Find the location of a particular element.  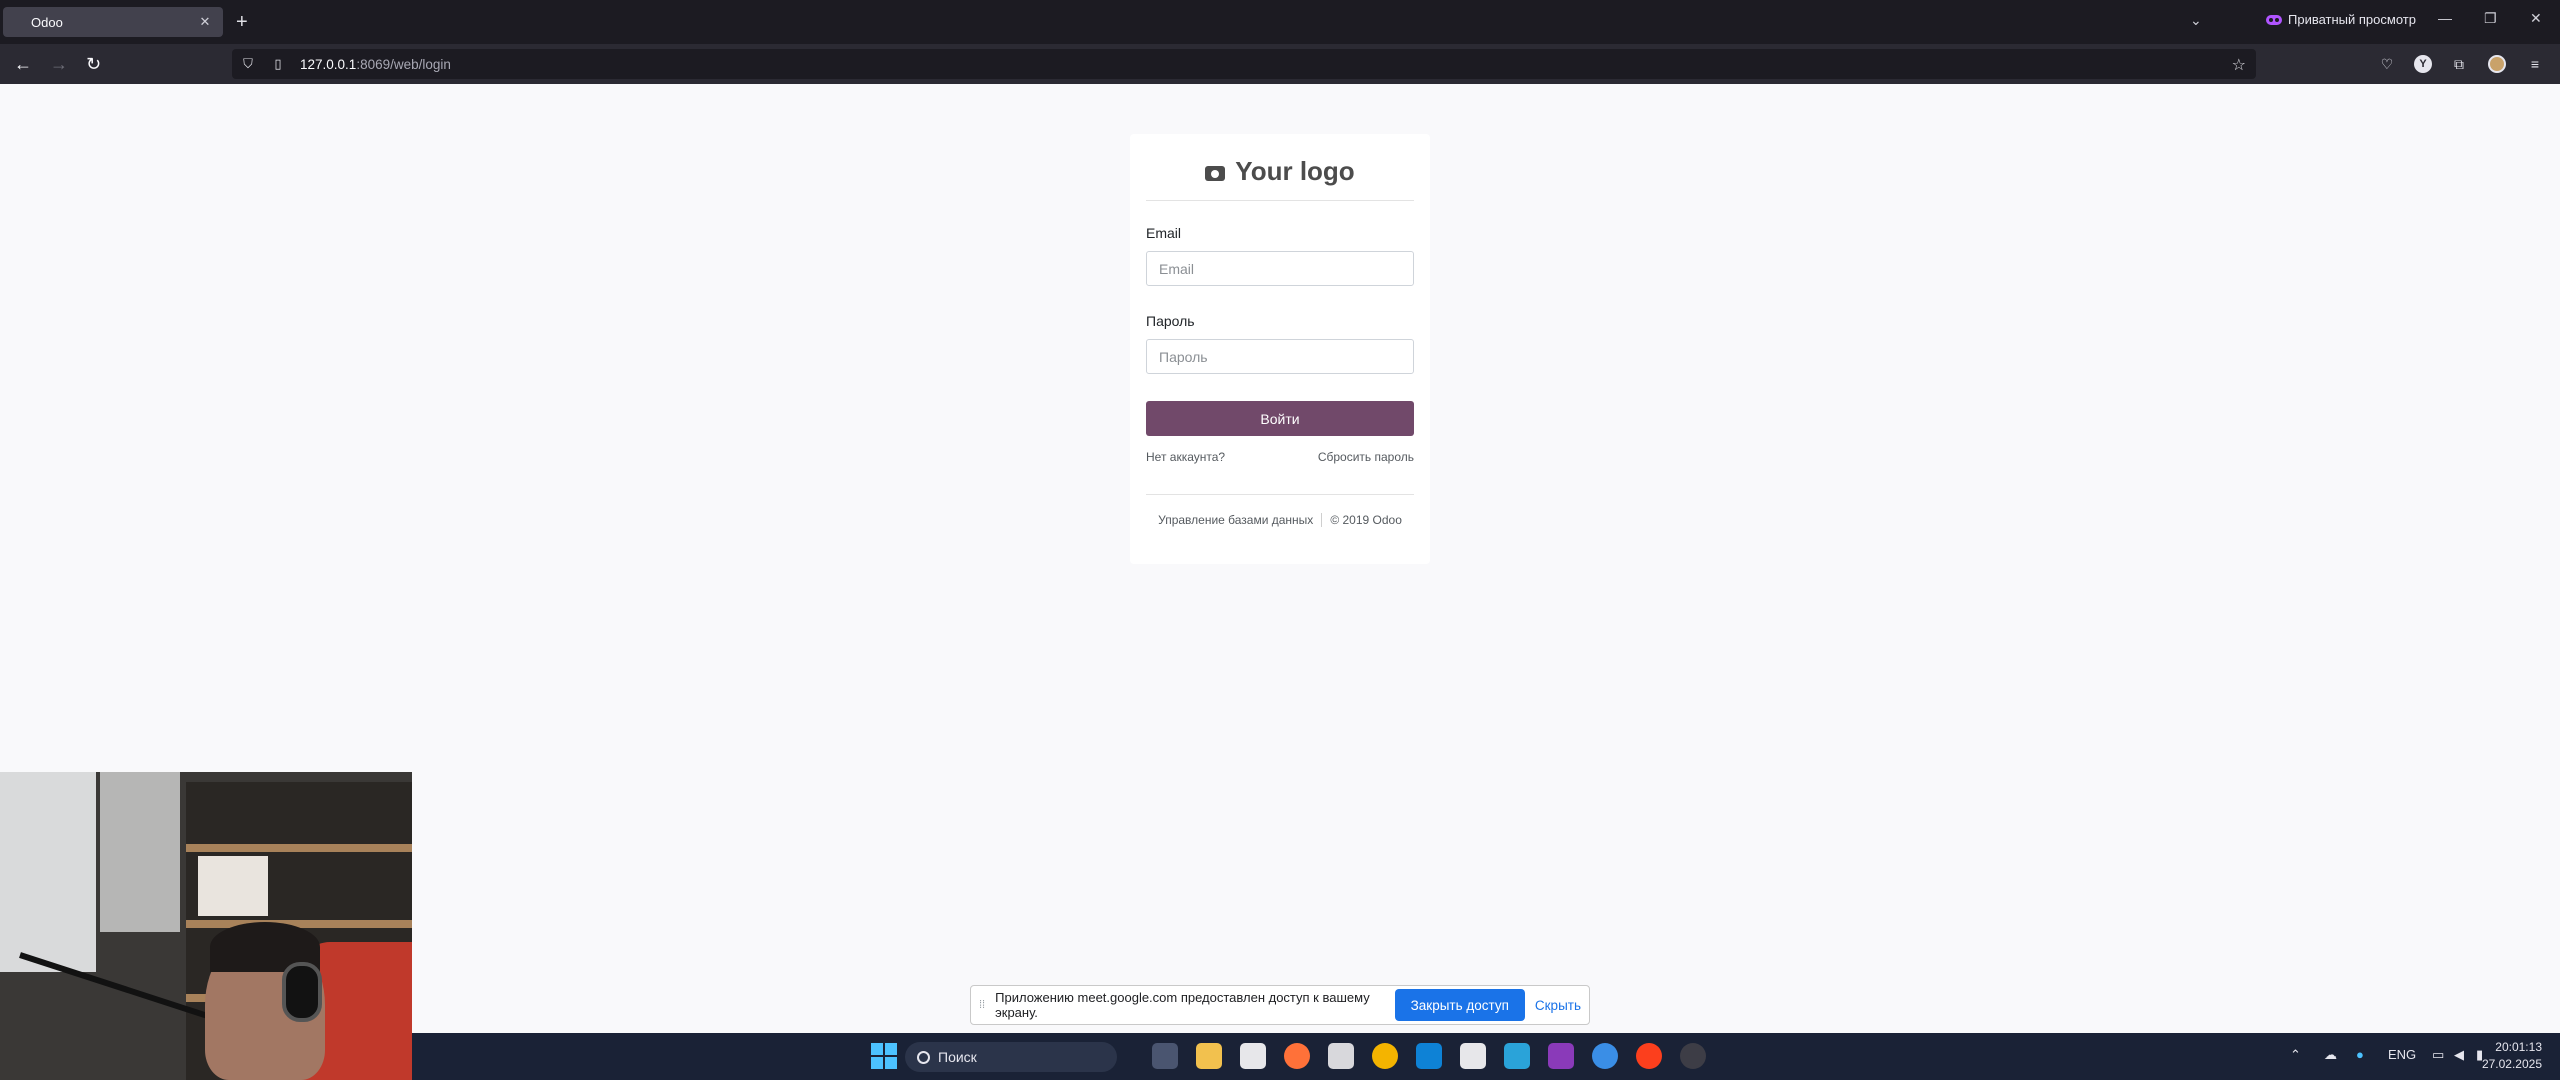

hide-notice-button: Скрыть is located at coordinates (1558, 1005).